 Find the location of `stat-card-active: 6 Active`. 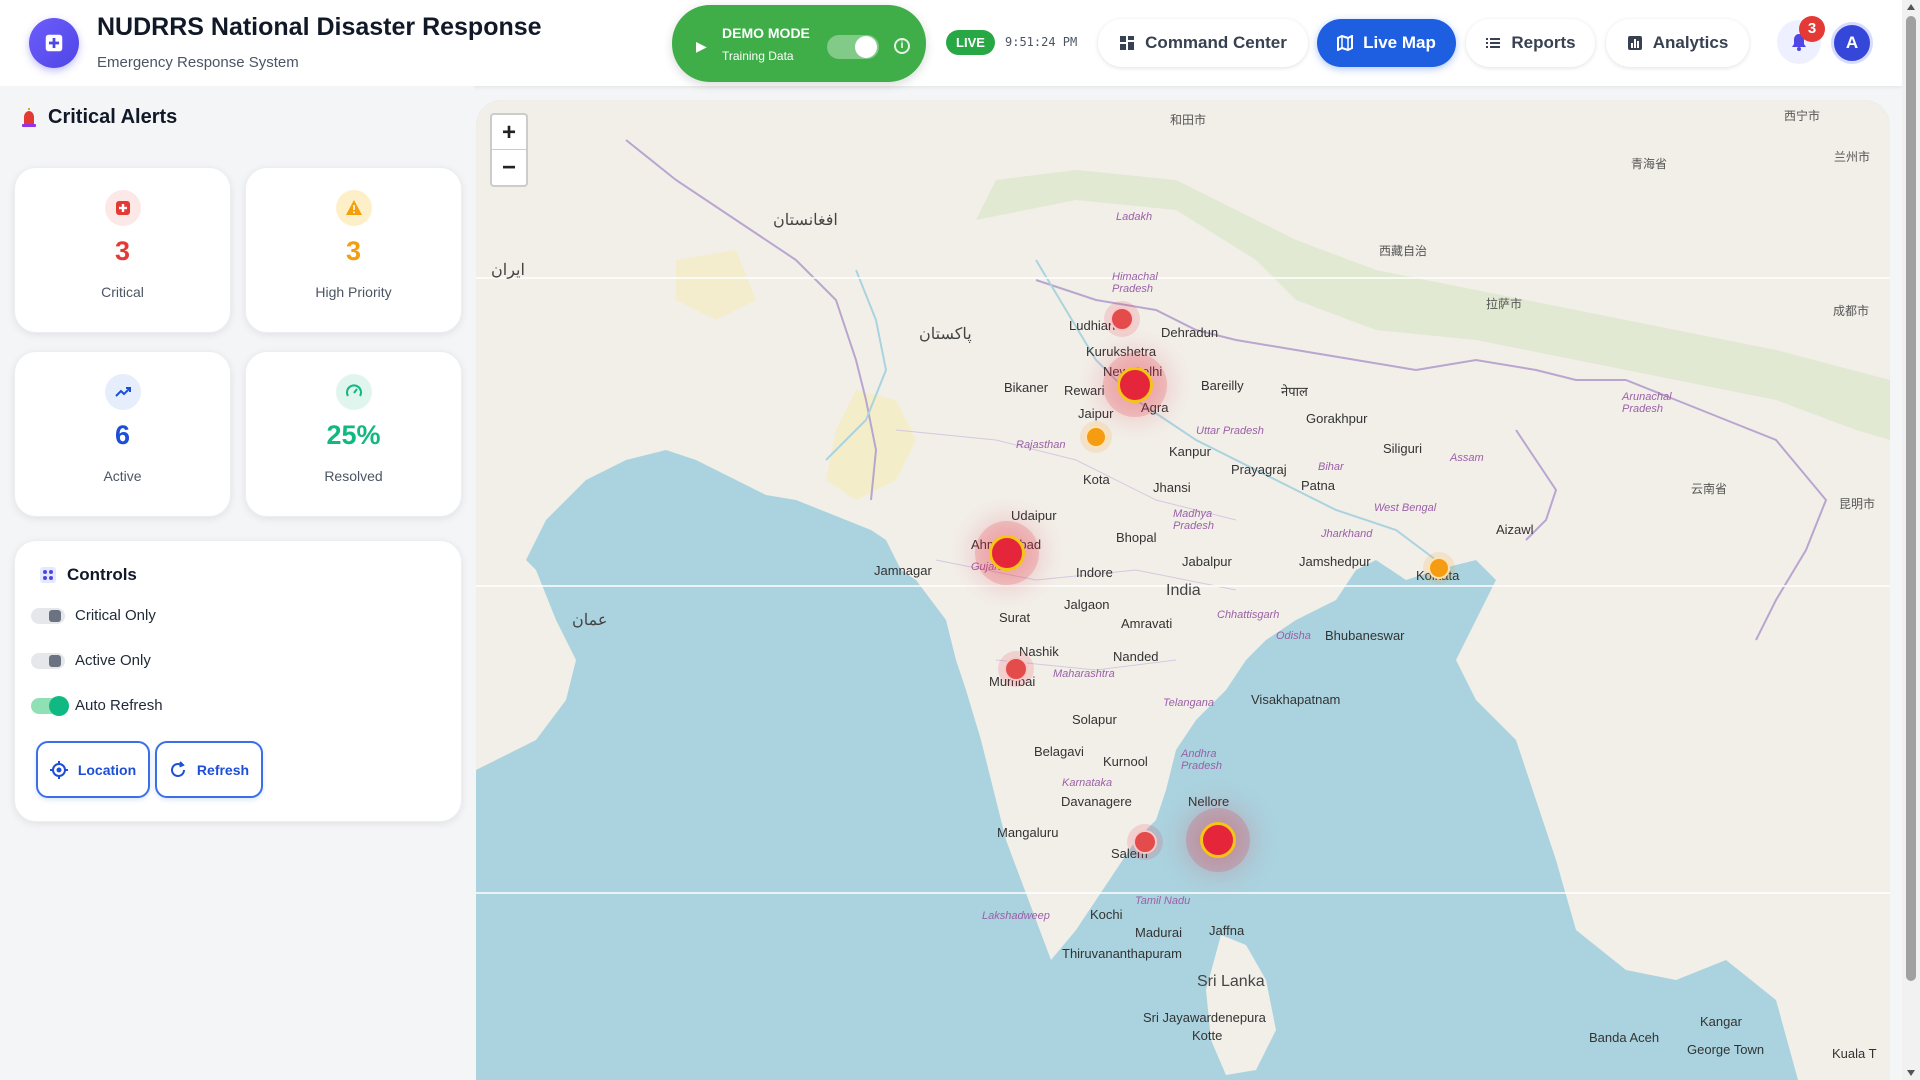

stat-card-active: 6 Active is located at coordinates (122, 434).